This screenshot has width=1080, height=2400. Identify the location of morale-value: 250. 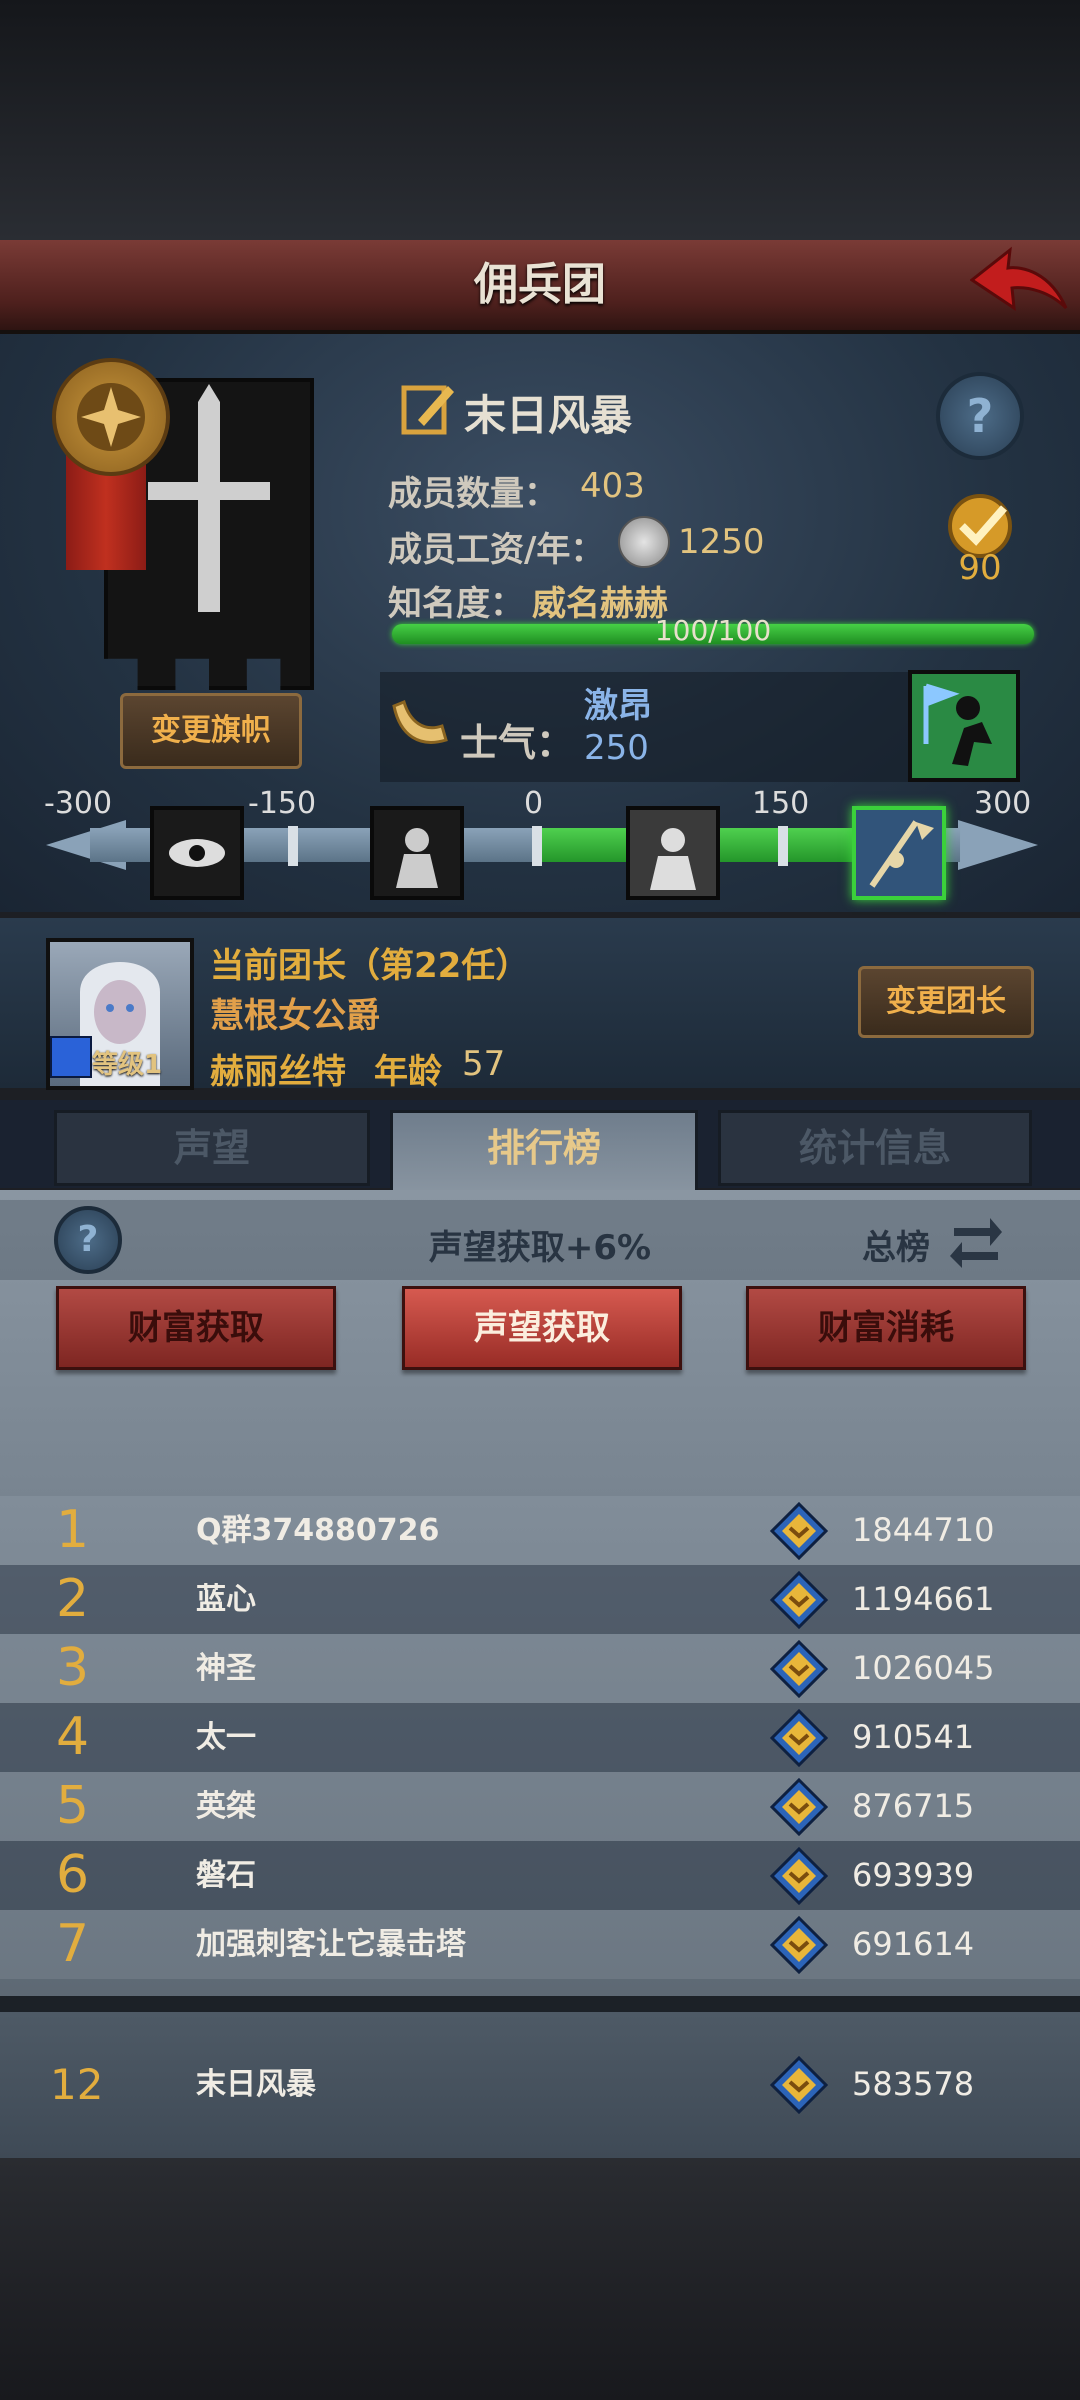
(616, 748).